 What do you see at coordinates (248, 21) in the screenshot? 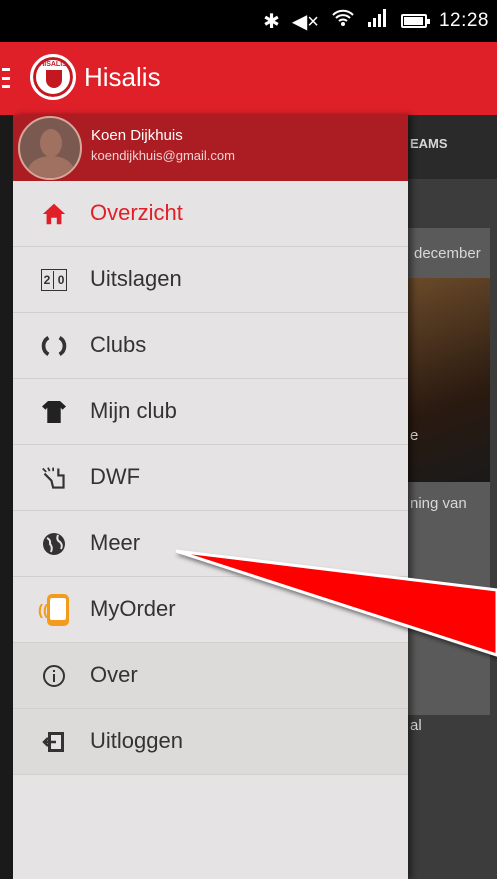
I see `status-bar: ✱ ◀× 12:28` at bounding box center [248, 21].